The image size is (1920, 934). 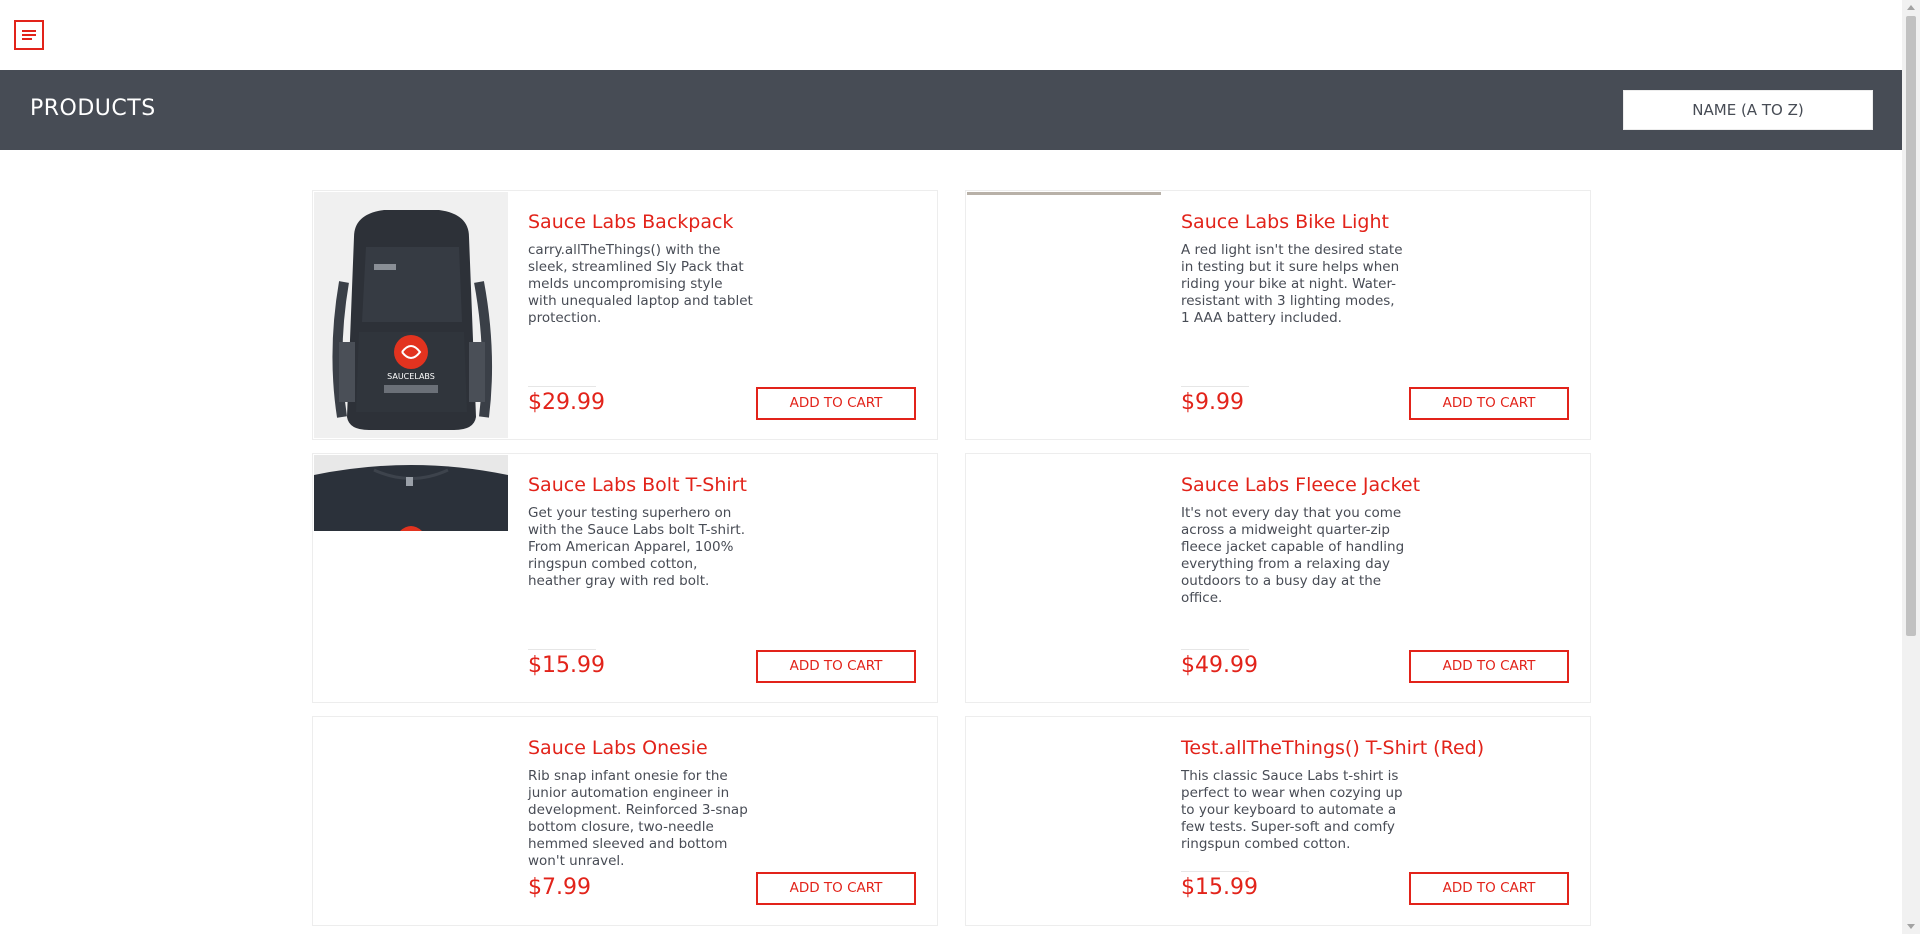 What do you see at coordinates (411, 315) in the screenshot?
I see `product-image-backpack: SAUCELABS` at bounding box center [411, 315].